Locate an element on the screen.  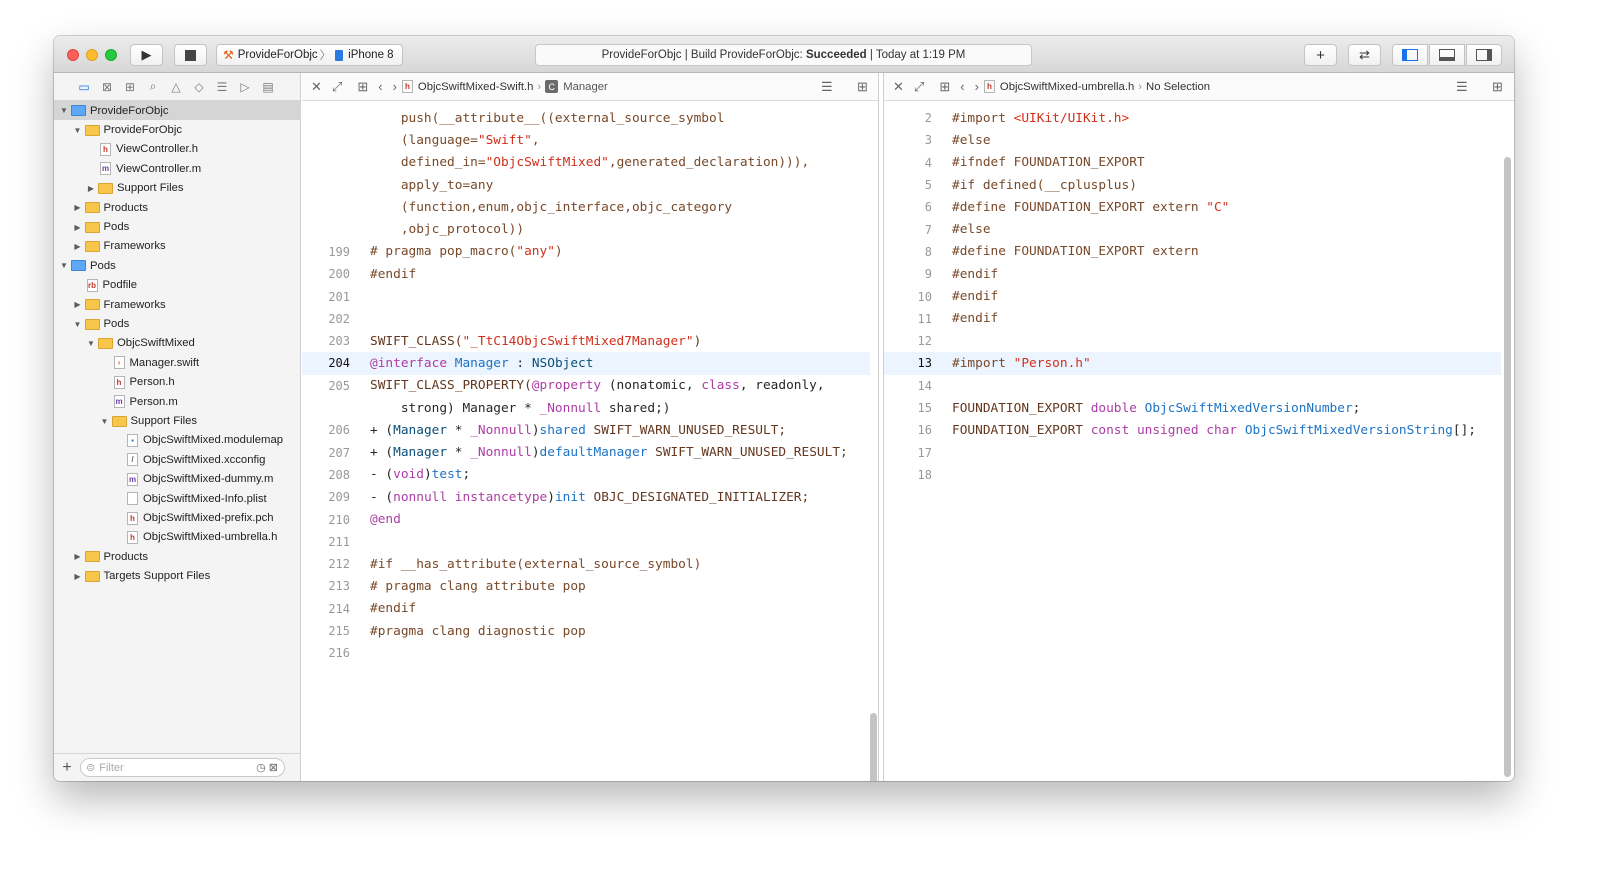
vertical-scrollbar is located at coordinates (1507, 467).